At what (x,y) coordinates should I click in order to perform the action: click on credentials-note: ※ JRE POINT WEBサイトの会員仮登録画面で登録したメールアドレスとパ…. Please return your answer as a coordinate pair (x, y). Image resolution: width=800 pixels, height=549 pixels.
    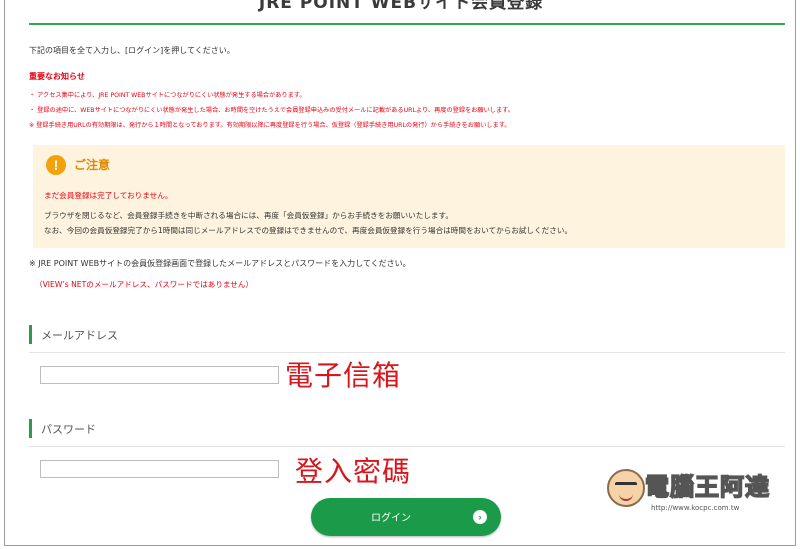
    Looking at the image, I should click on (220, 263).